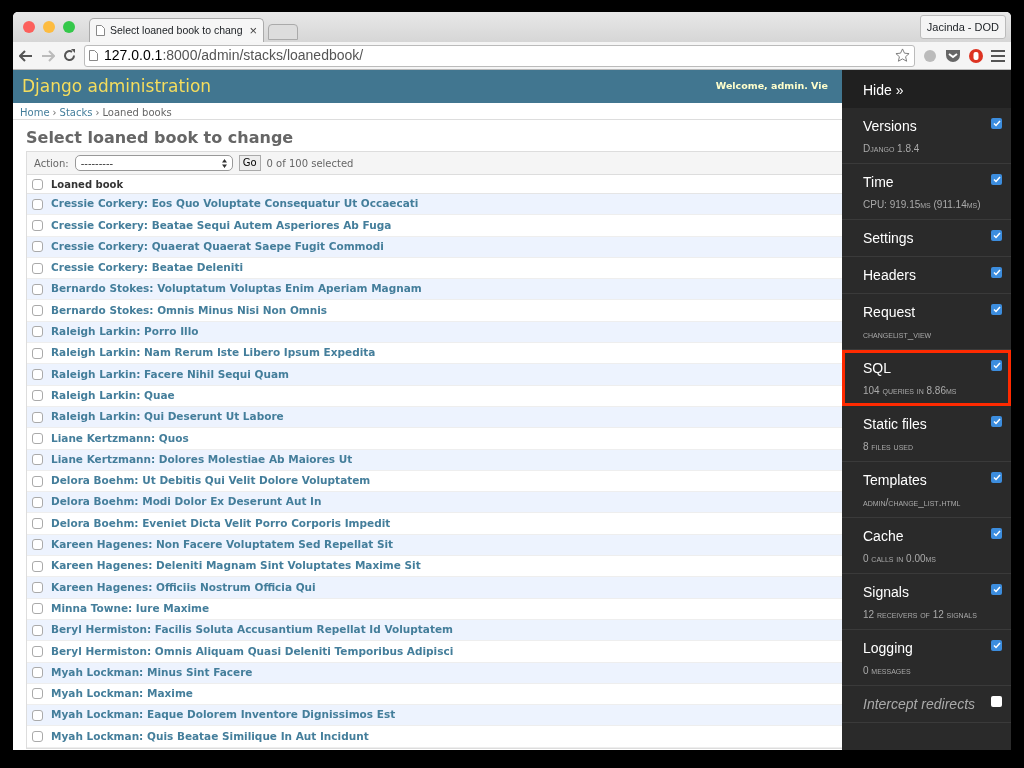 This screenshot has width=1024, height=768. What do you see at coordinates (87, 184) in the screenshot?
I see `column-header: Loaned book` at bounding box center [87, 184].